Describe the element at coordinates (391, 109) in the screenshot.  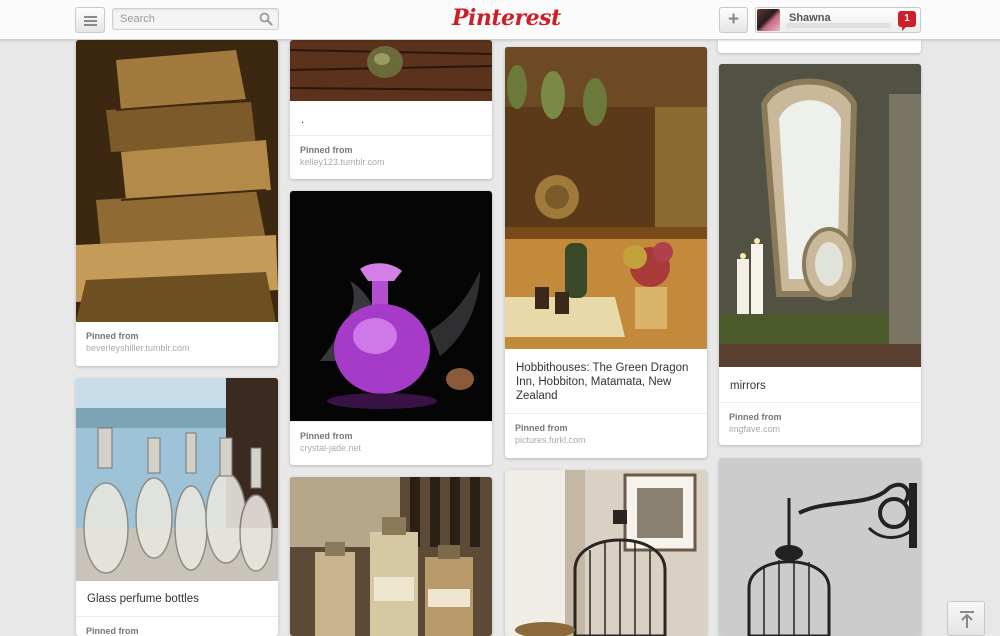
I see `pin-card: . Pinned from kelley123.tumblr.com` at that location.